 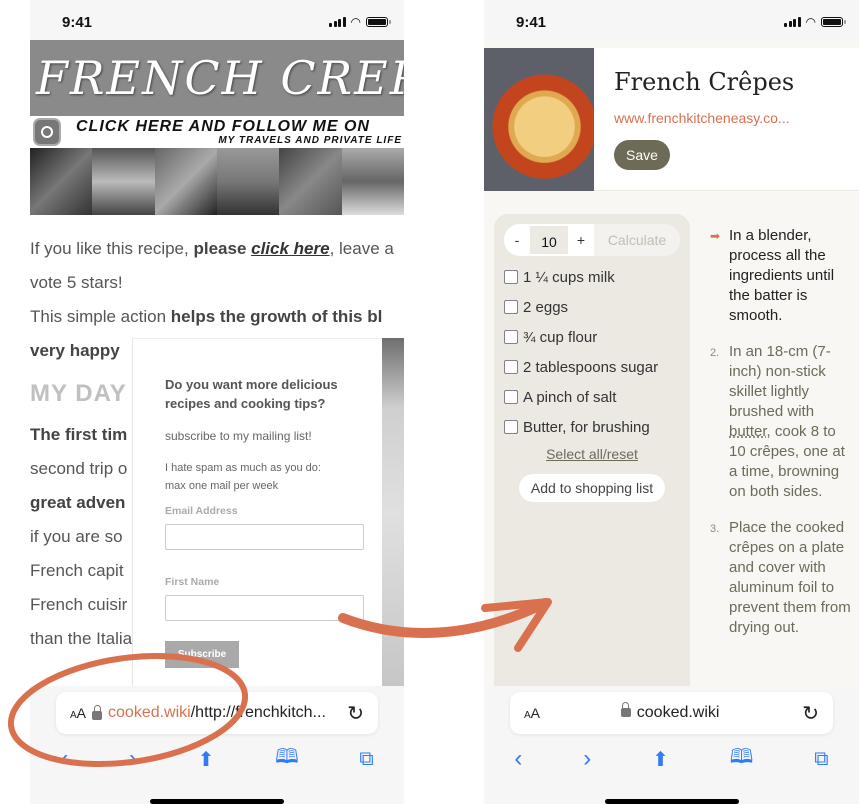 I want to click on ingredient-item: 2 tablespoons sugar, so click(x=592, y=367).